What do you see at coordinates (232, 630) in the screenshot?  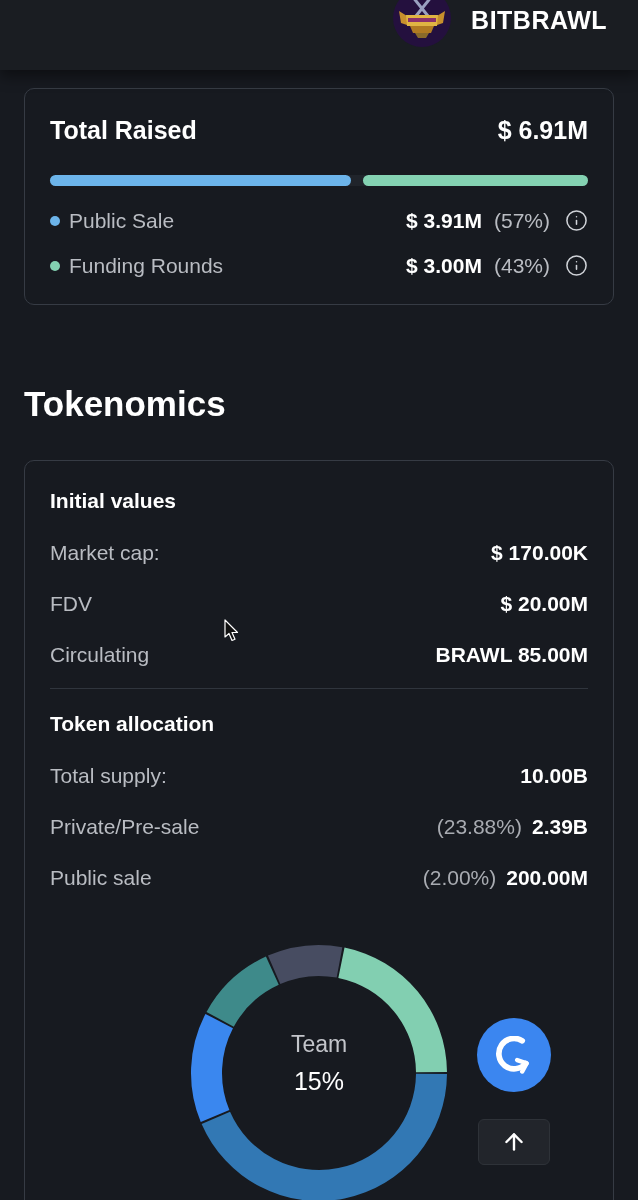 I see `mouse-pointer-icon` at bounding box center [232, 630].